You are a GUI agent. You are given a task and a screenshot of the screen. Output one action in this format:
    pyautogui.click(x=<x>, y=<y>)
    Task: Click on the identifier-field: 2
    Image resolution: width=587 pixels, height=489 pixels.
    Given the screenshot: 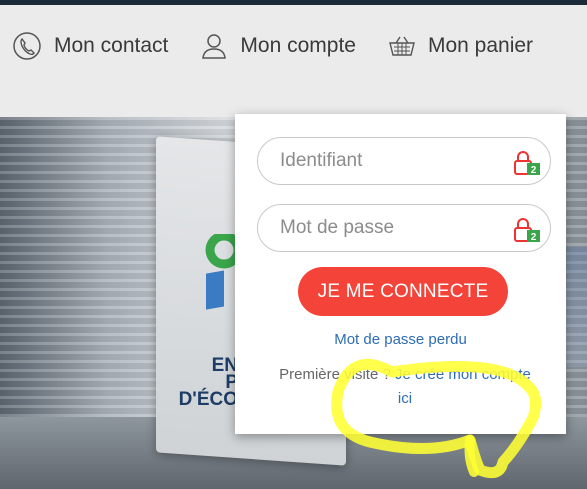 What is the action you would take?
    pyautogui.click(x=404, y=161)
    